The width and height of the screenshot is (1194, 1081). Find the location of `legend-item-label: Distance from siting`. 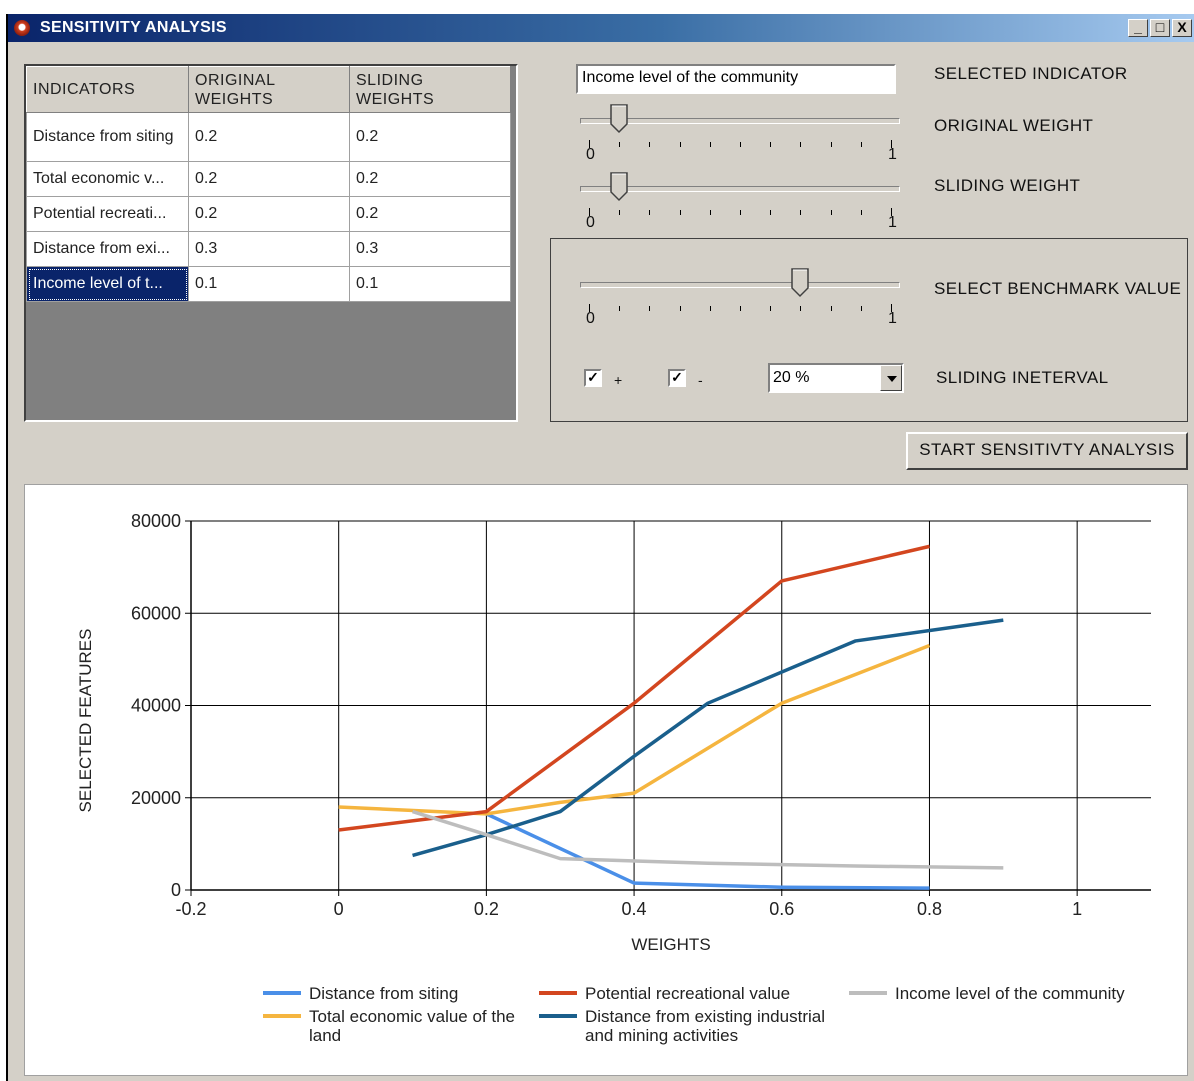

legend-item-label: Distance from siting is located at coordinates (383, 993).